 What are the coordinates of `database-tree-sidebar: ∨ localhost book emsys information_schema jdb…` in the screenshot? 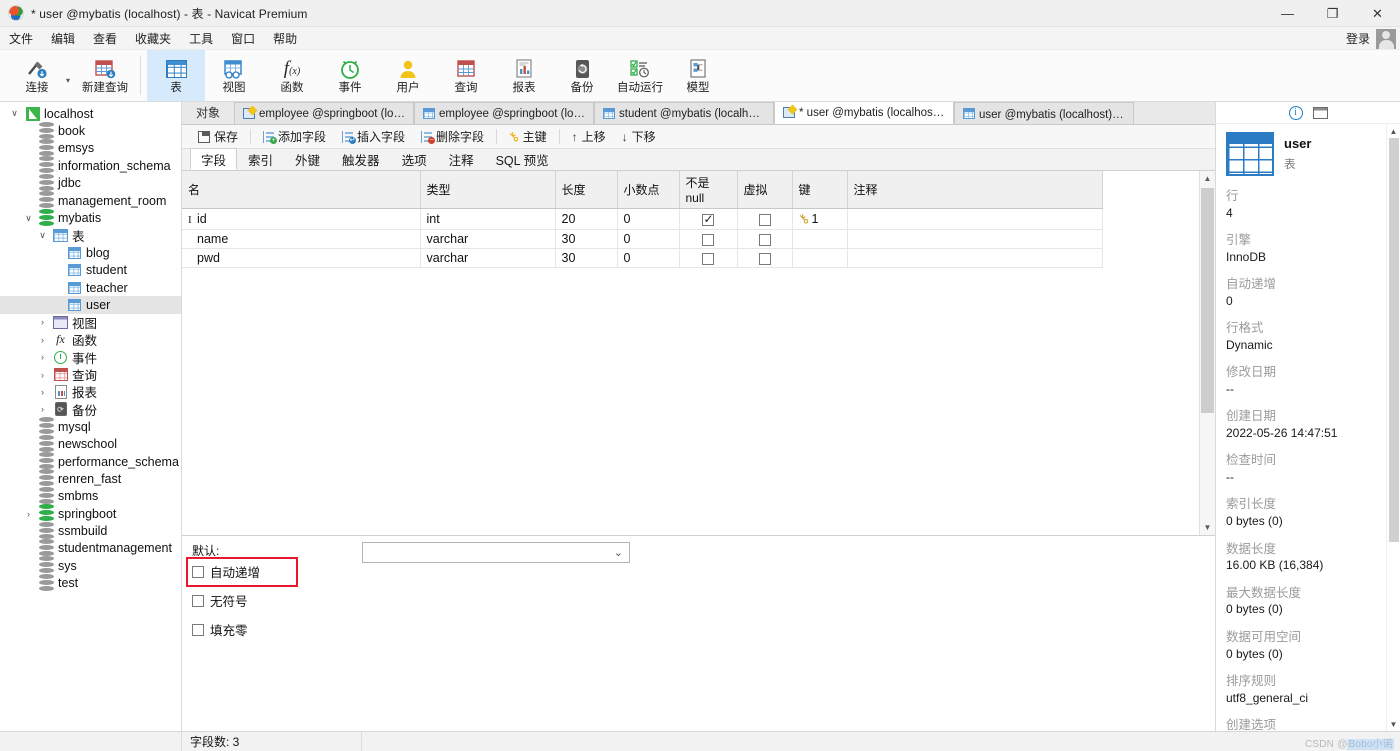 It's located at (91, 416).